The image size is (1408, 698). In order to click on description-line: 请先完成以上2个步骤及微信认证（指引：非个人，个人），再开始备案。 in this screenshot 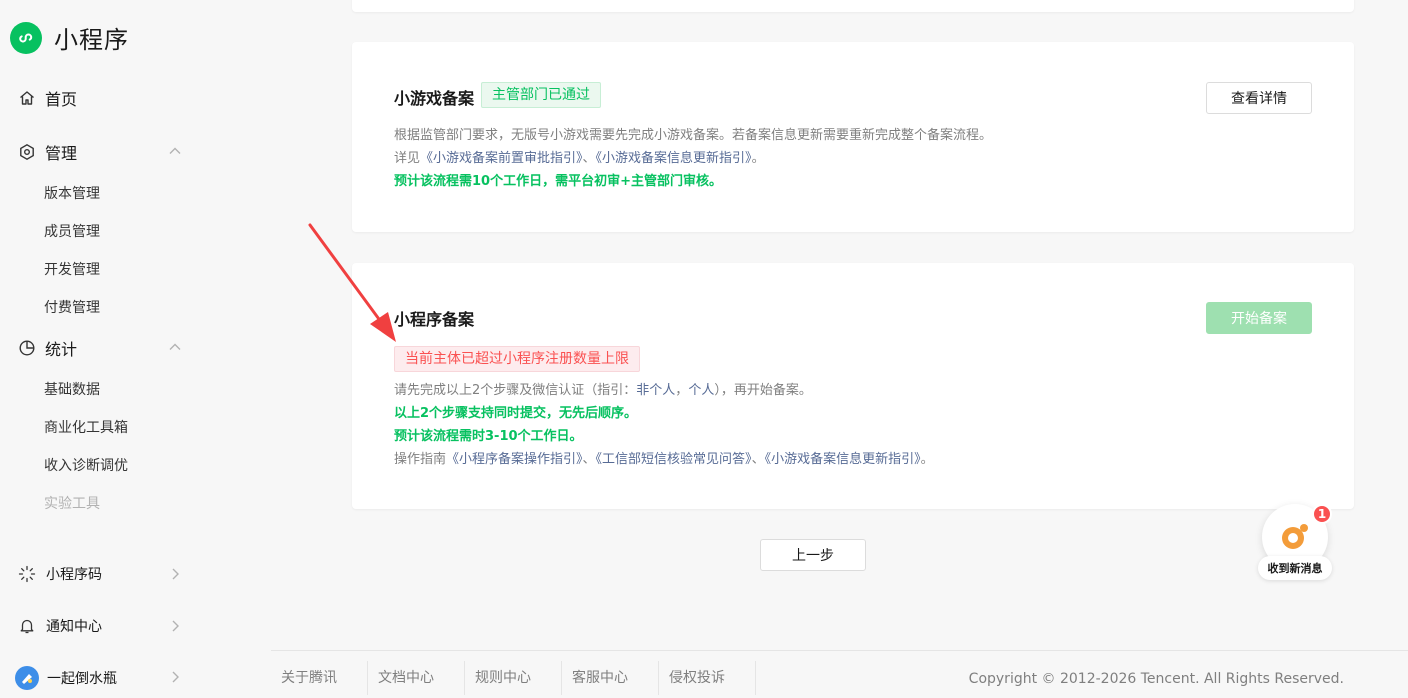, I will do `click(664, 390)`.